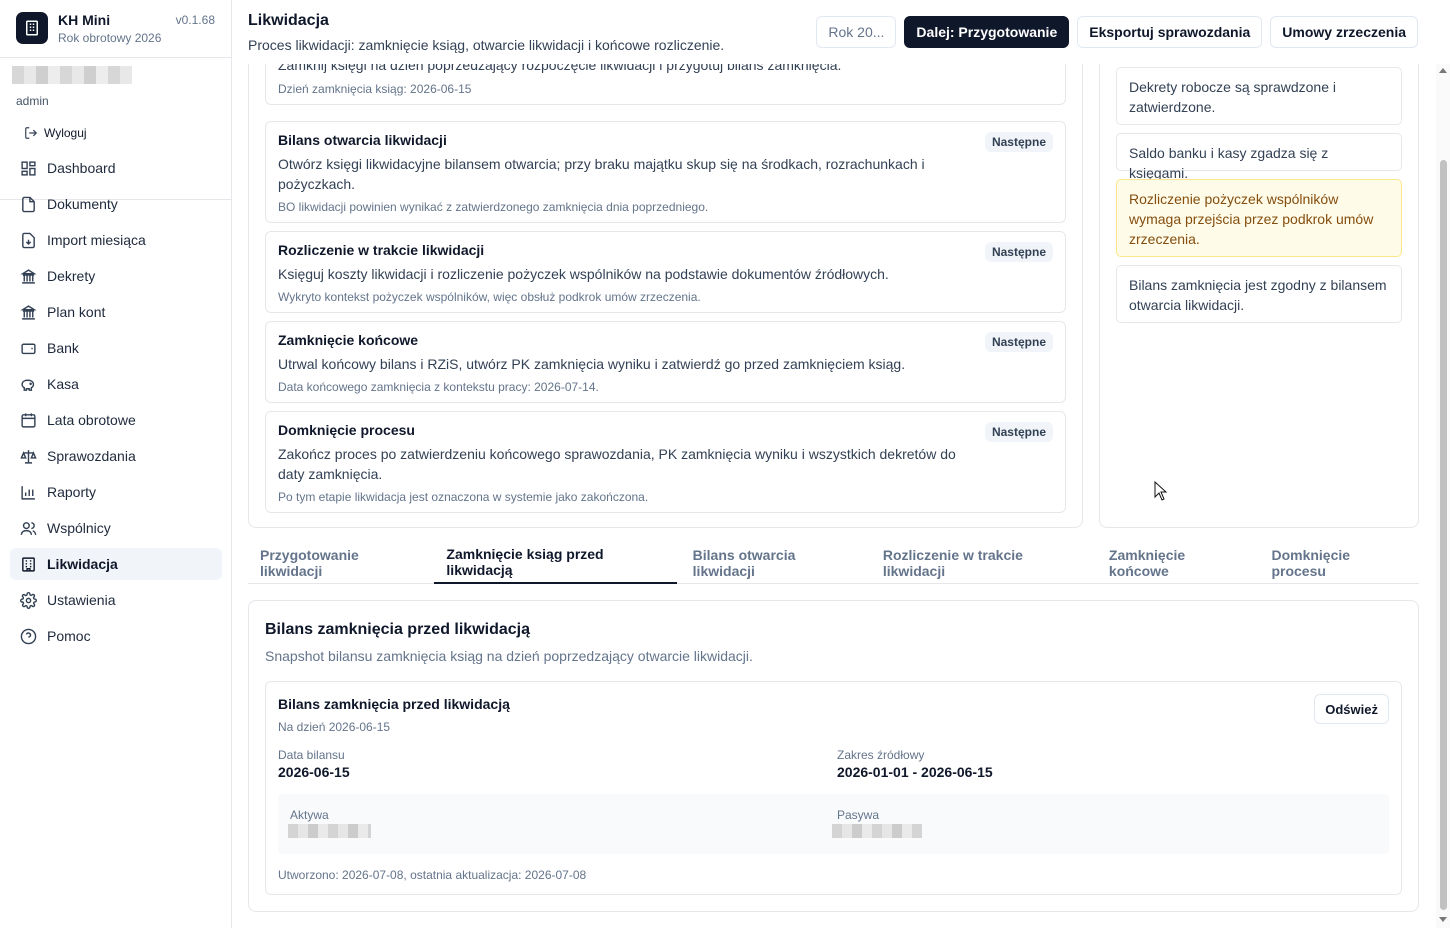  Describe the element at coordinates (65, 133) in the screenshot. I see `logout-label: Wyloguj` at that location.